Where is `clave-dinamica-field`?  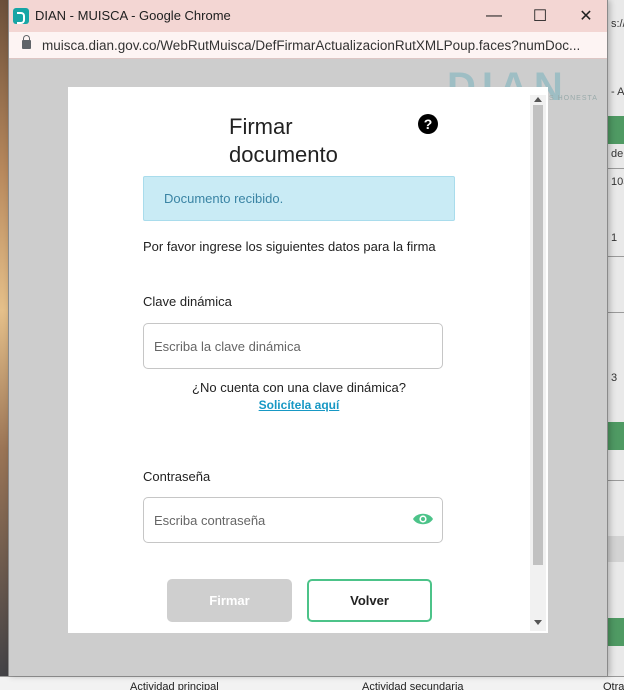
clave-dinamica-field is located at coordinates (293, 346).